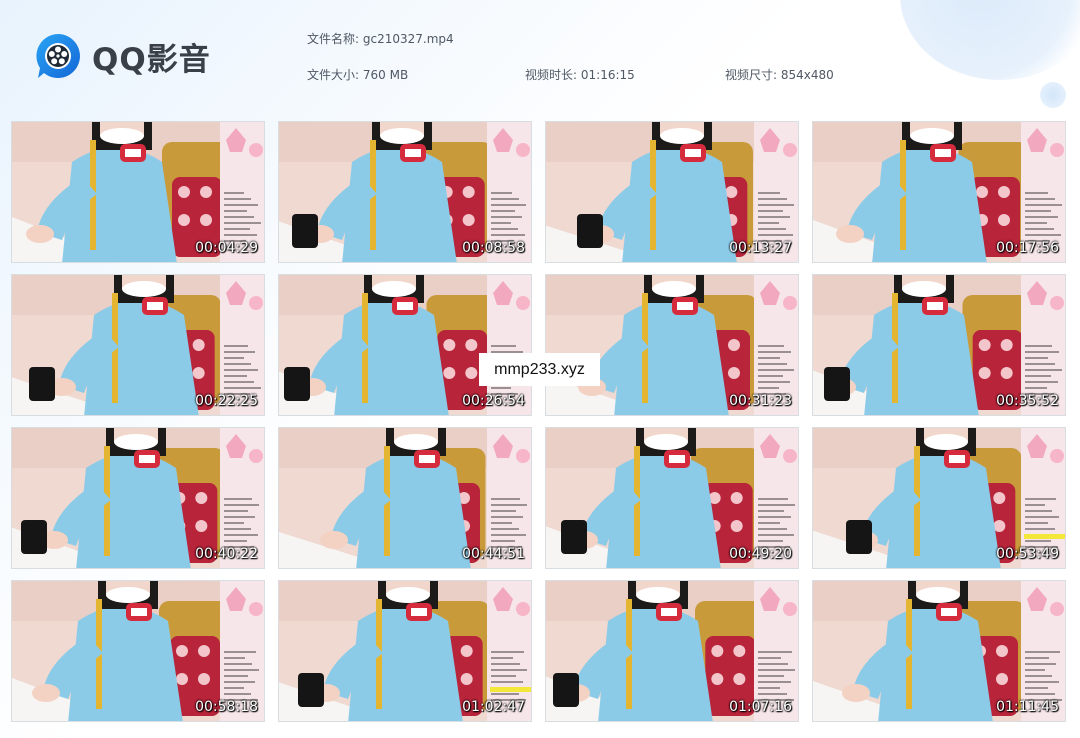 The height and width of the screenshot is (738, 1080). Describe the element at coordinates (138, 345) in the screenshot. I see `video-thumbnail: 00:22:25` at that location.